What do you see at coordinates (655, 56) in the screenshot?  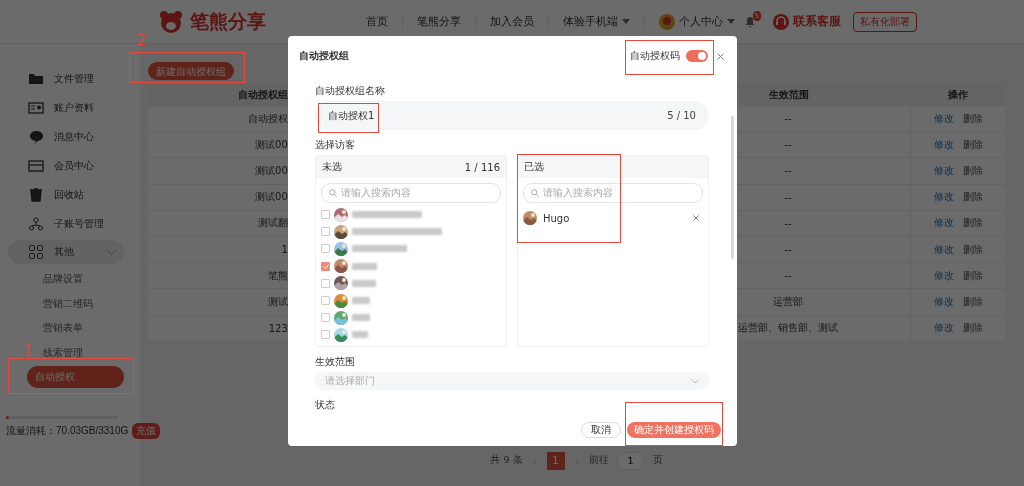 I see `toggle-label: 自动授权码` at bounding box center [655, 56].